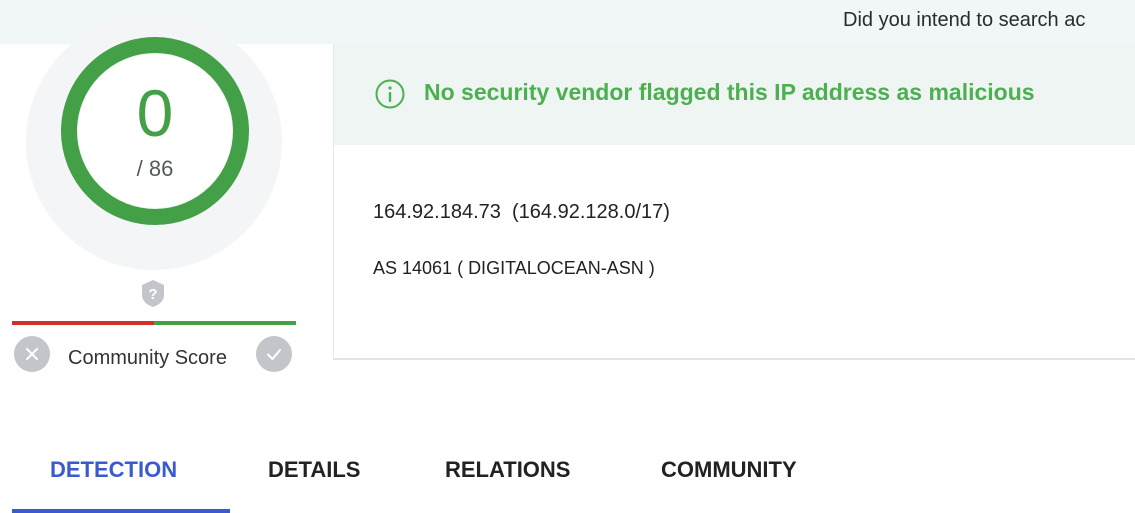 Image resolution: width=1135 pixels, height=513 pixels. I want to click on community-score-label: Community Score, so click(147, 358).